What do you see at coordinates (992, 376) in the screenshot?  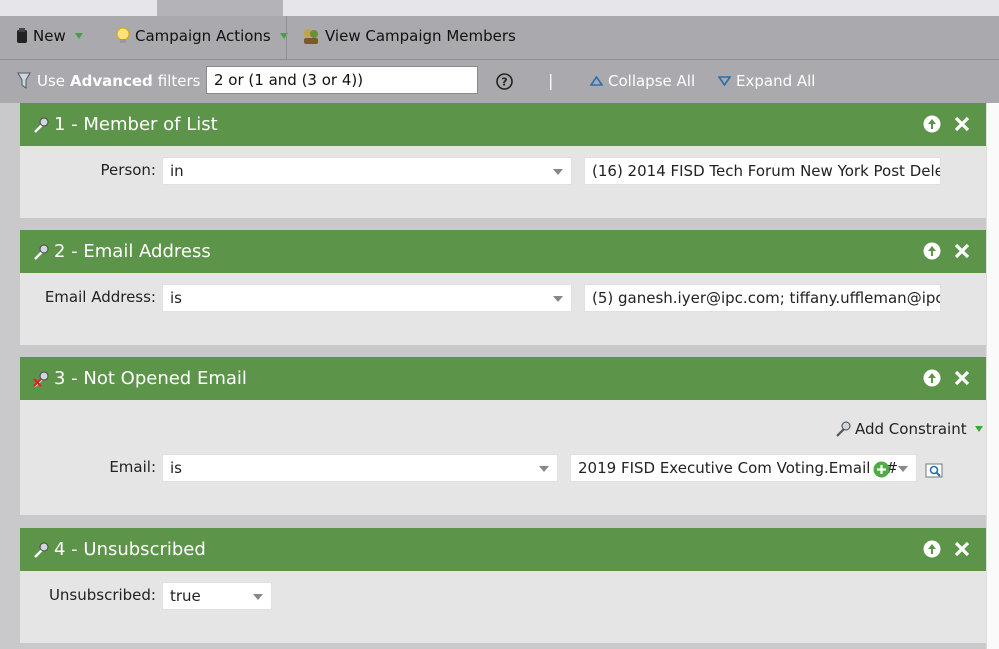 I see `scrollbar` at bounding box center [992, 376].